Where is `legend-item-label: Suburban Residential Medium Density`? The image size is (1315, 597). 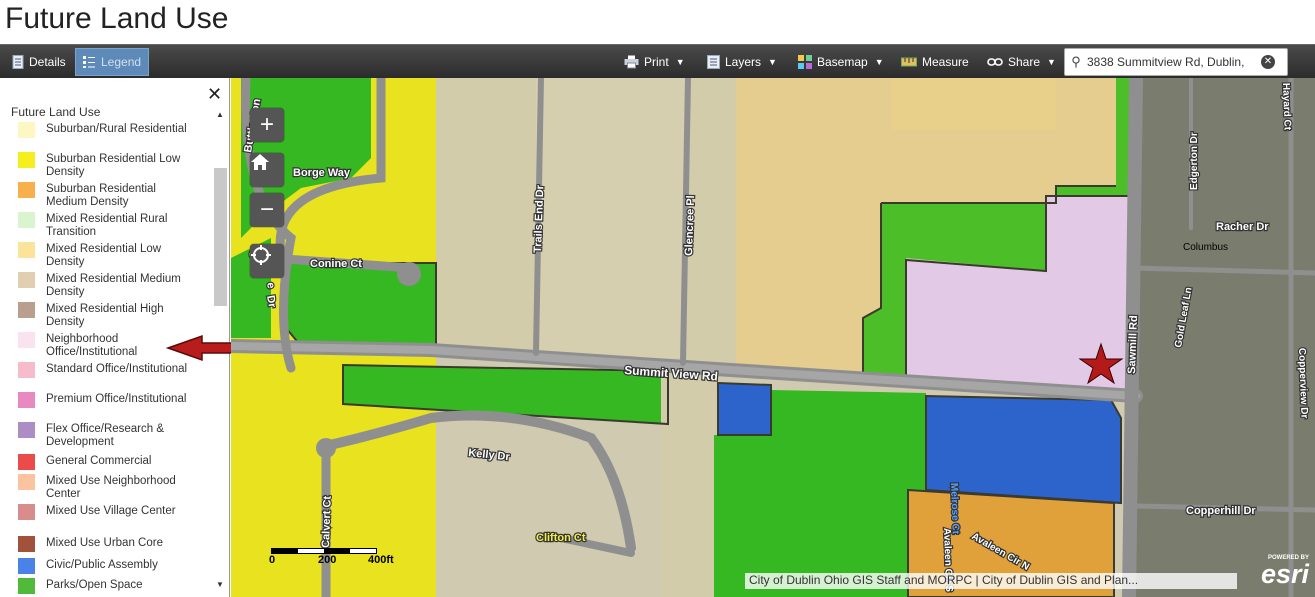
legend-item-label: Suburban Residential Medium Density is located at coordinates (101, 195).